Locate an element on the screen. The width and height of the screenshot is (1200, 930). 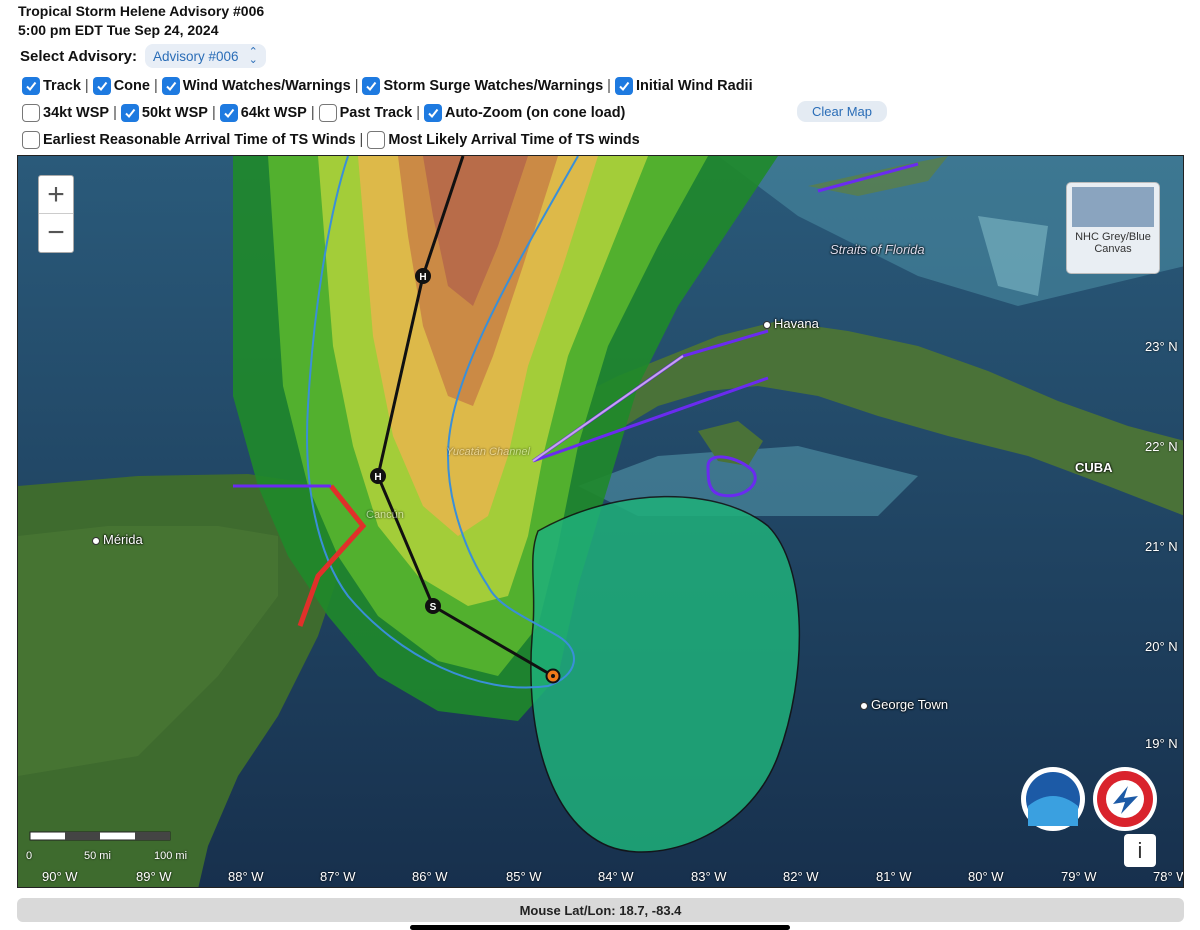
lon-label-81: 81° W is located at coordinates (894, 876).